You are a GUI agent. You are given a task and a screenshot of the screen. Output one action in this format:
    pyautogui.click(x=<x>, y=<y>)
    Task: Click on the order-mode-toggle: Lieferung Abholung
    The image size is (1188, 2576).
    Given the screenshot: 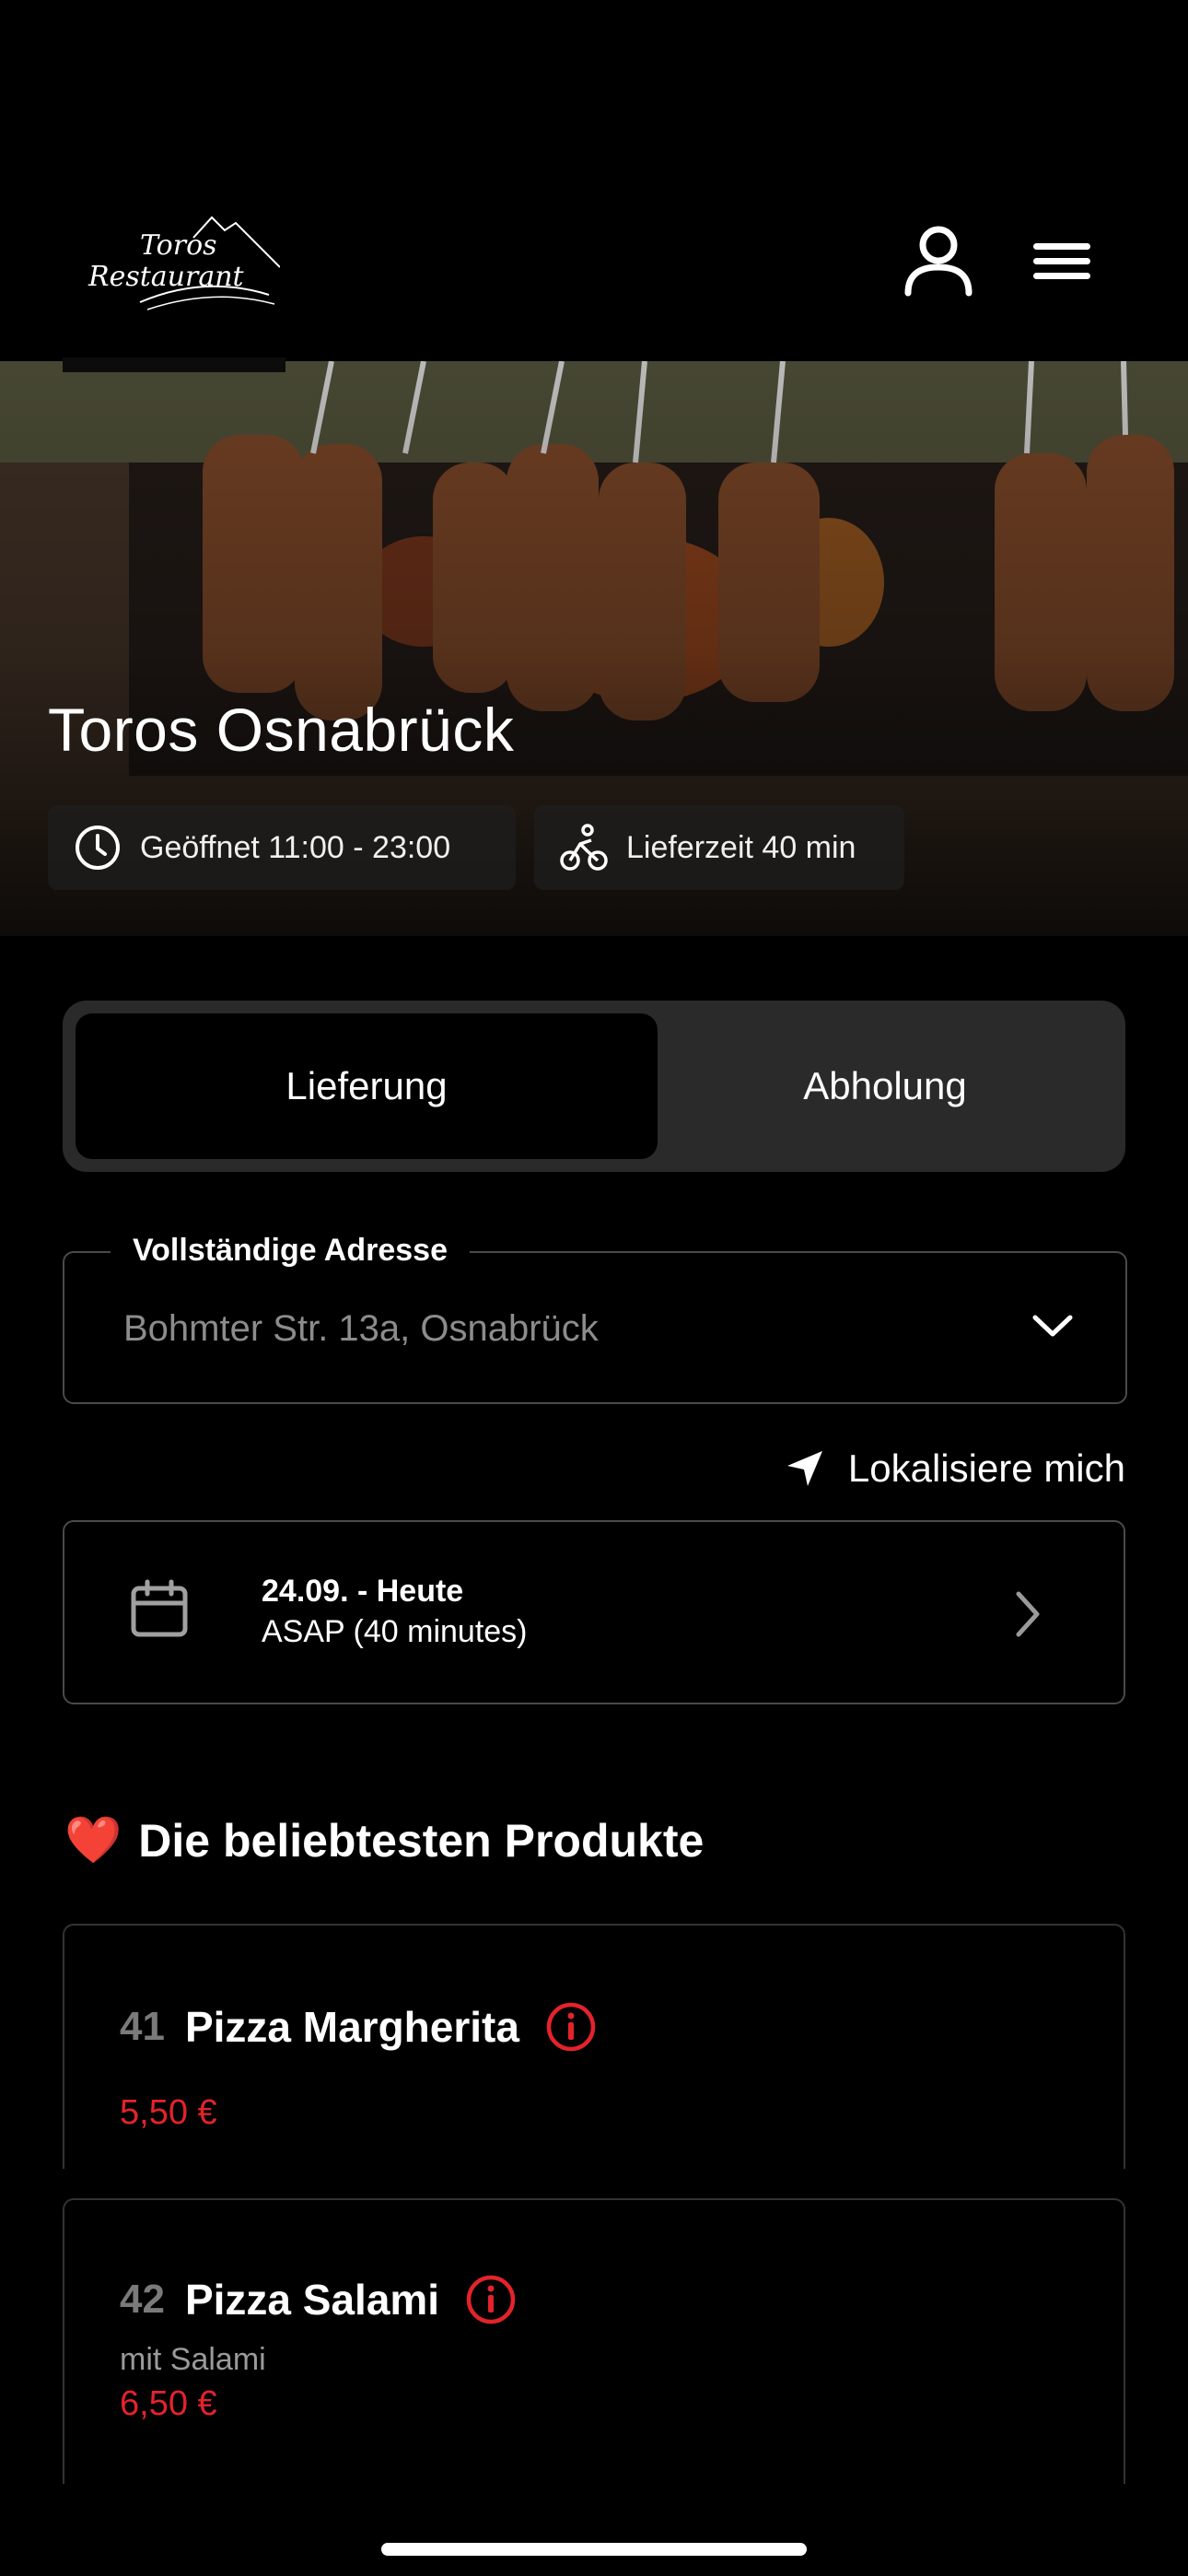 What is the action you would take?
    pyautogui.click(x=594, y=1086)
    